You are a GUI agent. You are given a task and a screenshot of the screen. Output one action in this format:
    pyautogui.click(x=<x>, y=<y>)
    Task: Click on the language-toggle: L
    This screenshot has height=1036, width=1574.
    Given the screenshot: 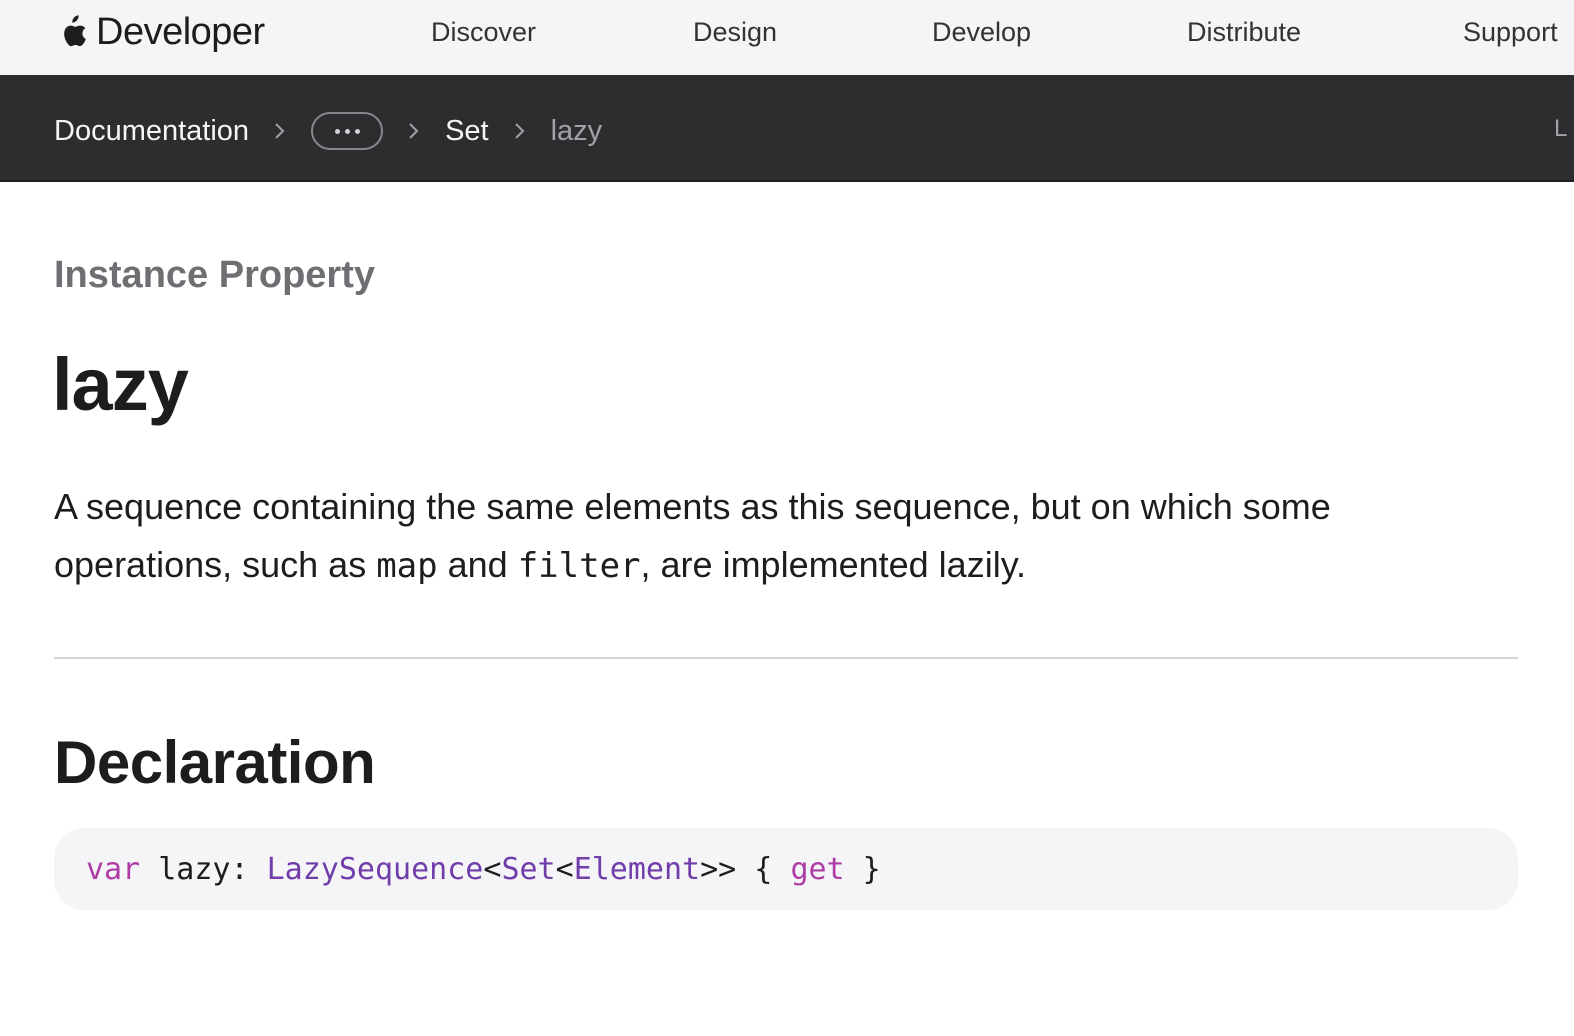 What is the action you would take?
    pyautogui.click(x=1564, y=129)
    